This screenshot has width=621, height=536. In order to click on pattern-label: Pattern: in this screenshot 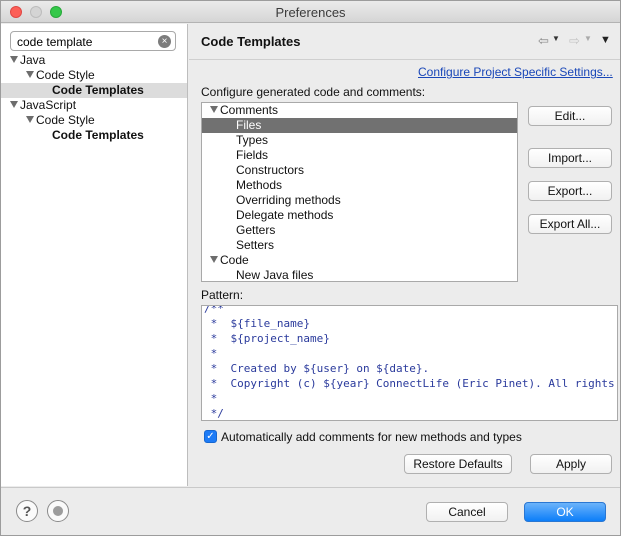, I will do `click(222, 295)`.